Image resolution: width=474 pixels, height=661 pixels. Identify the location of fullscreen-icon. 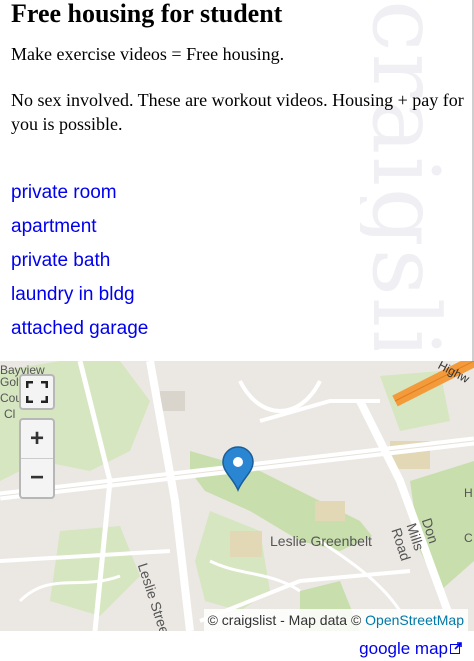
(37, 392).